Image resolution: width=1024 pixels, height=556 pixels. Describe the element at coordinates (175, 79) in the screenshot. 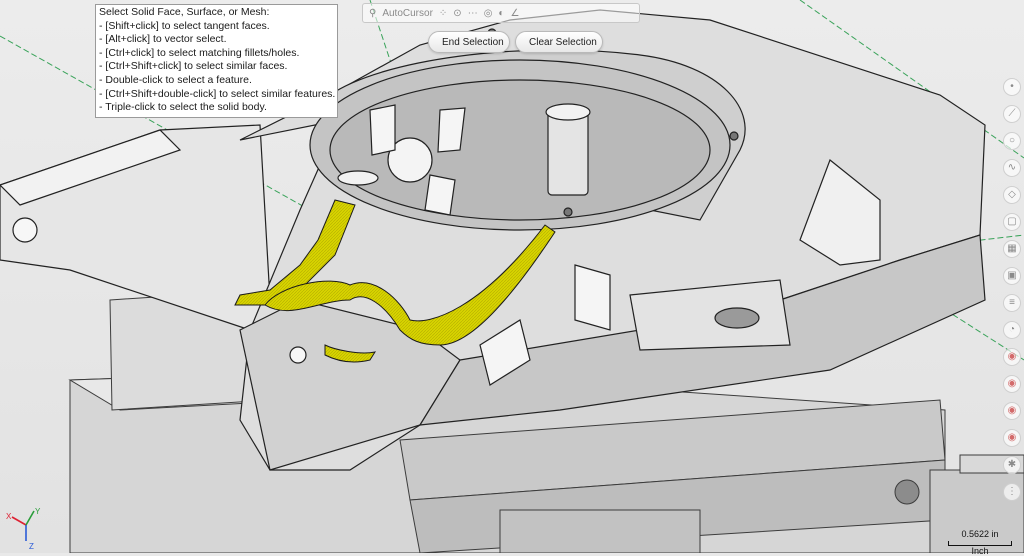

I see `tooltip-line: - Double-click to select a feature.` at that location.